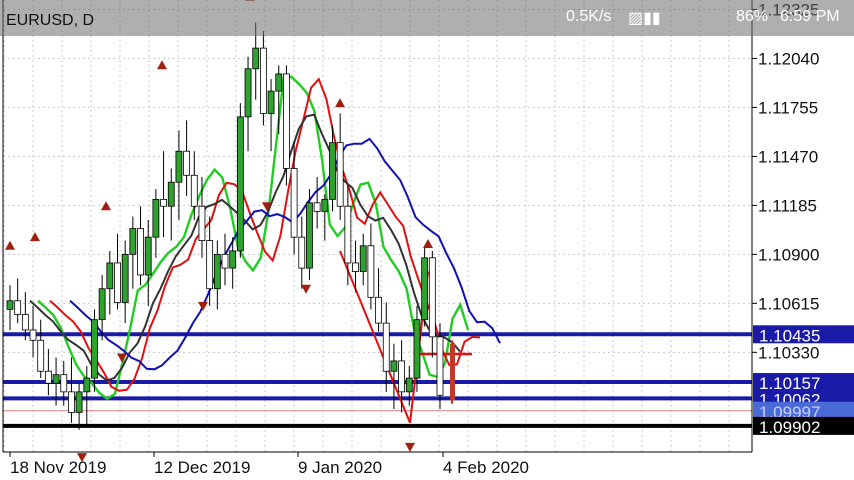 The height and width of the screenshot is (480, 854). Describe the element at coordinates (752, 16) in the screenshot. I see `battery-level: 86%` at that location.